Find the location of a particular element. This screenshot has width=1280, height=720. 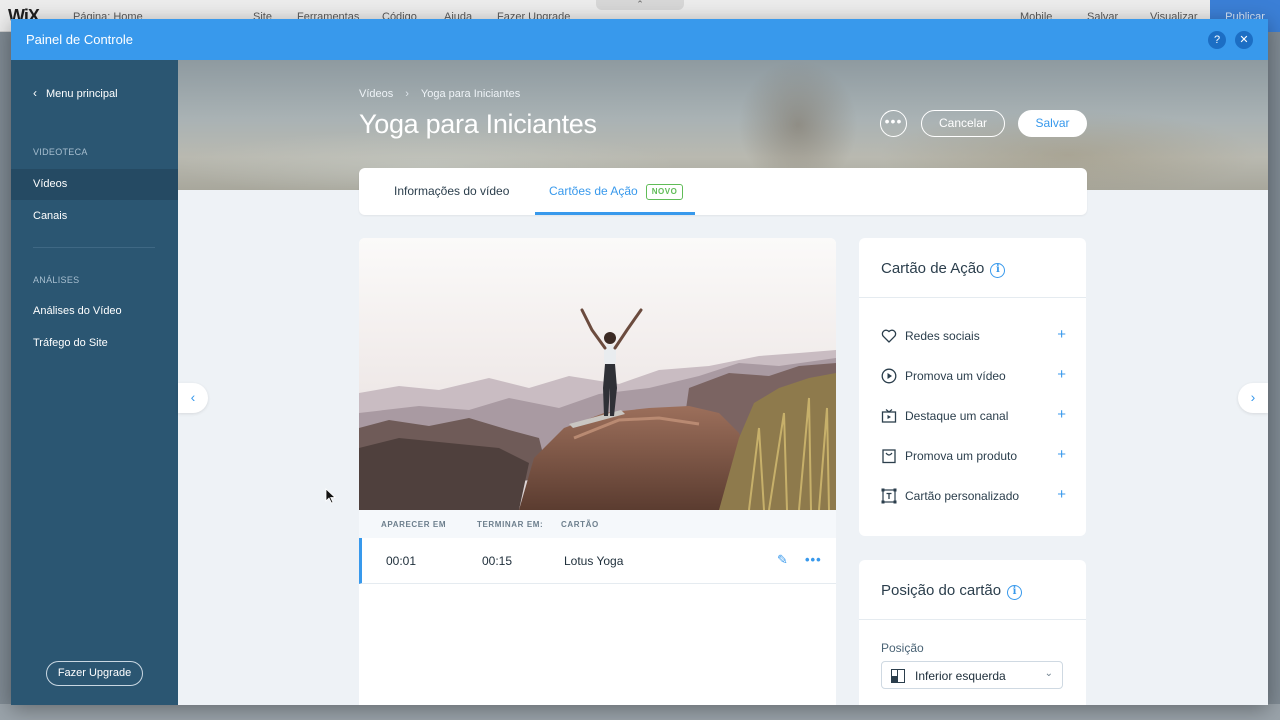

sidebar-item-site-traffic: Tráfego do Site is located at coordinates (94, 343).